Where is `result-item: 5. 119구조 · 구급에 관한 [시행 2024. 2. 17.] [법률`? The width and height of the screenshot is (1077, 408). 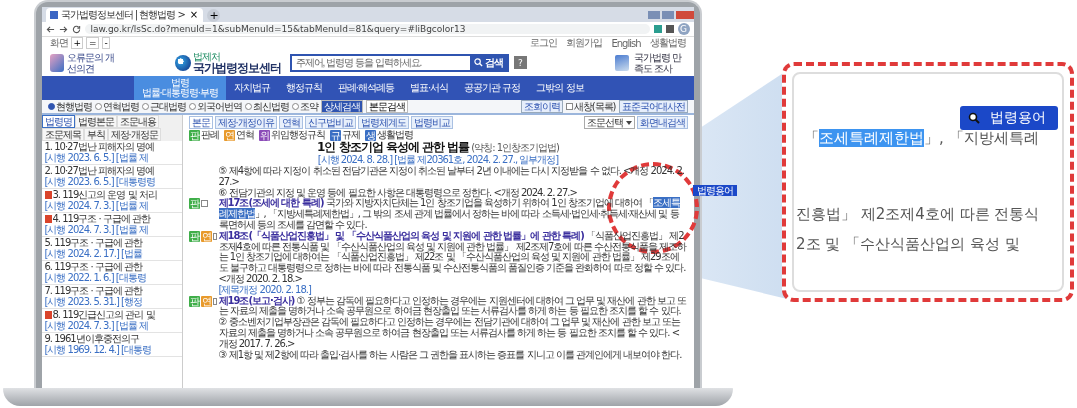
result-item: 5. 119구조 · 구급에 관한 [시행 2024. 2. 17.] [법률 is located at coordinates (111, 249).